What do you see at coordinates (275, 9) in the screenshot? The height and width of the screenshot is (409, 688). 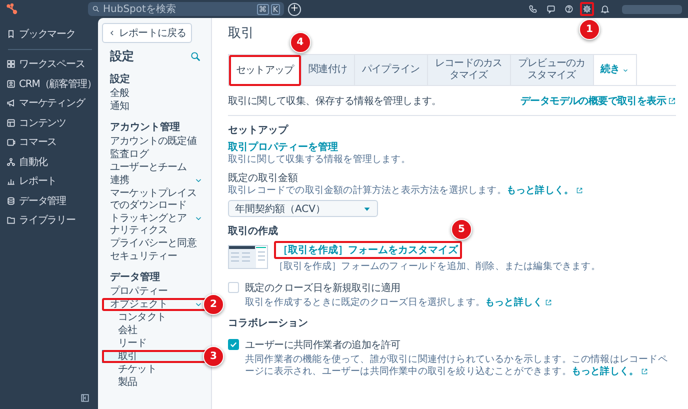 I see `shortcut-key: K` at bounding box center [275, 9].